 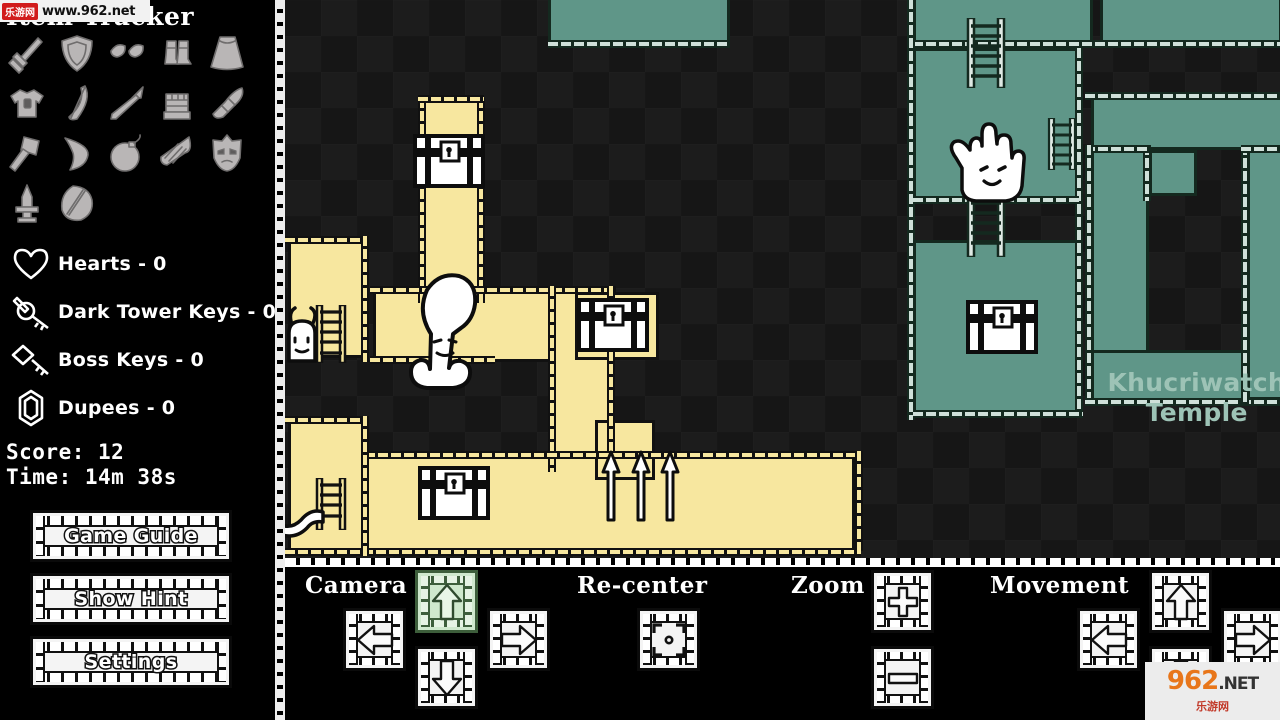 I want to click on camera-down-button, so click(x=446, y=677).